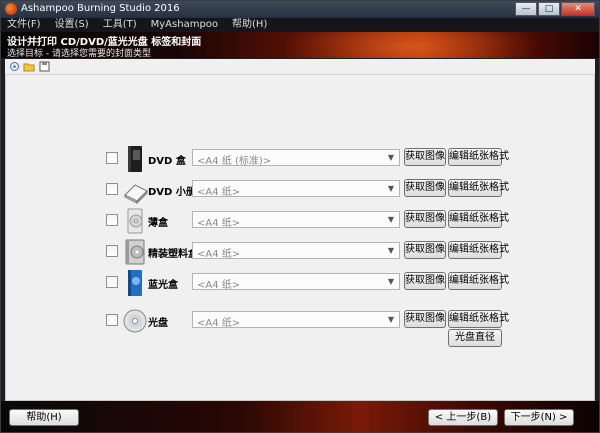  I want to click on save-icon, so click(44, 67).